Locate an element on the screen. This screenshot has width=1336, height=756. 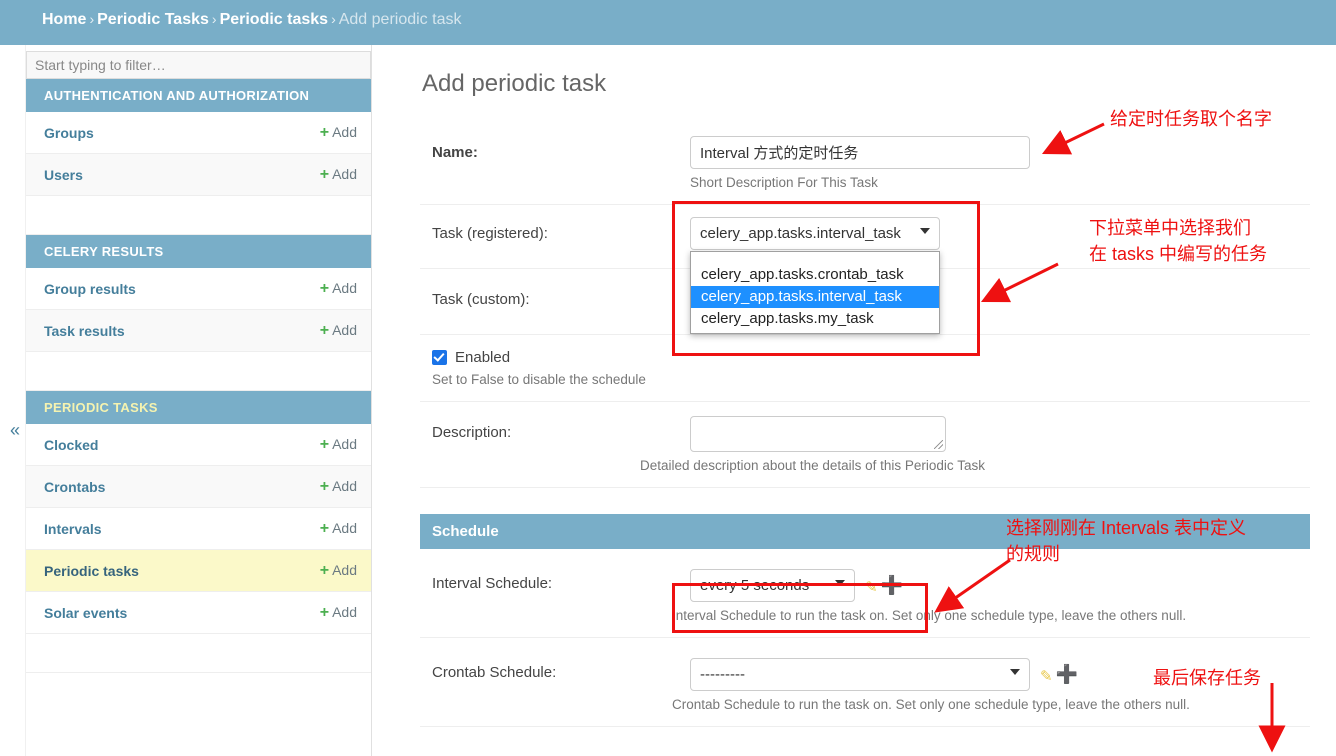
add-periodic-tasks-link: + Add is located at coordinates (338, 571).